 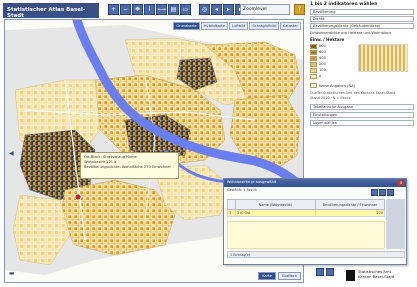 What do you see at coordinates (204, 9) in the screenshot?
I see `full-extent-icon: ◎` at bounding box center [204, 9].